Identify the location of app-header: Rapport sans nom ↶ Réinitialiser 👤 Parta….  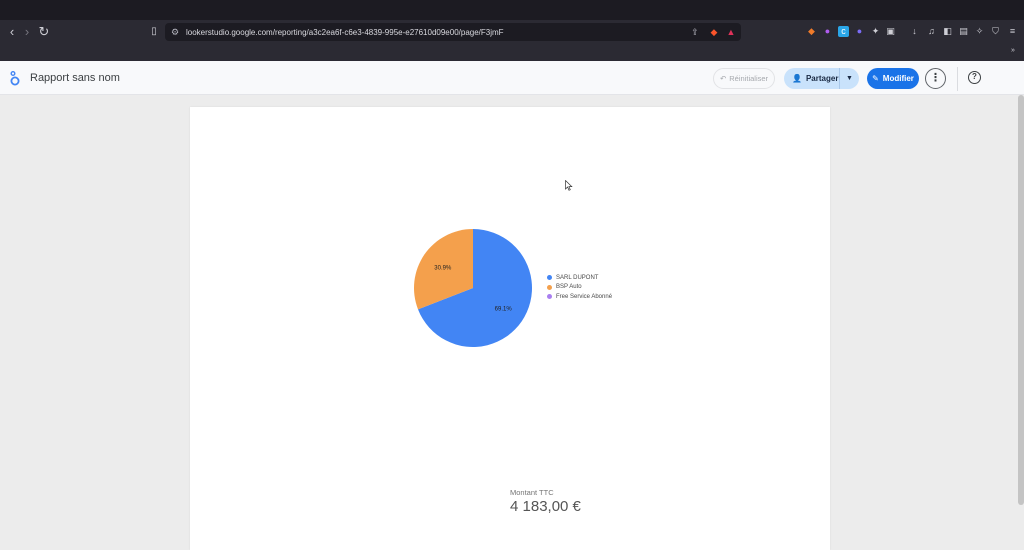
(512, 78).